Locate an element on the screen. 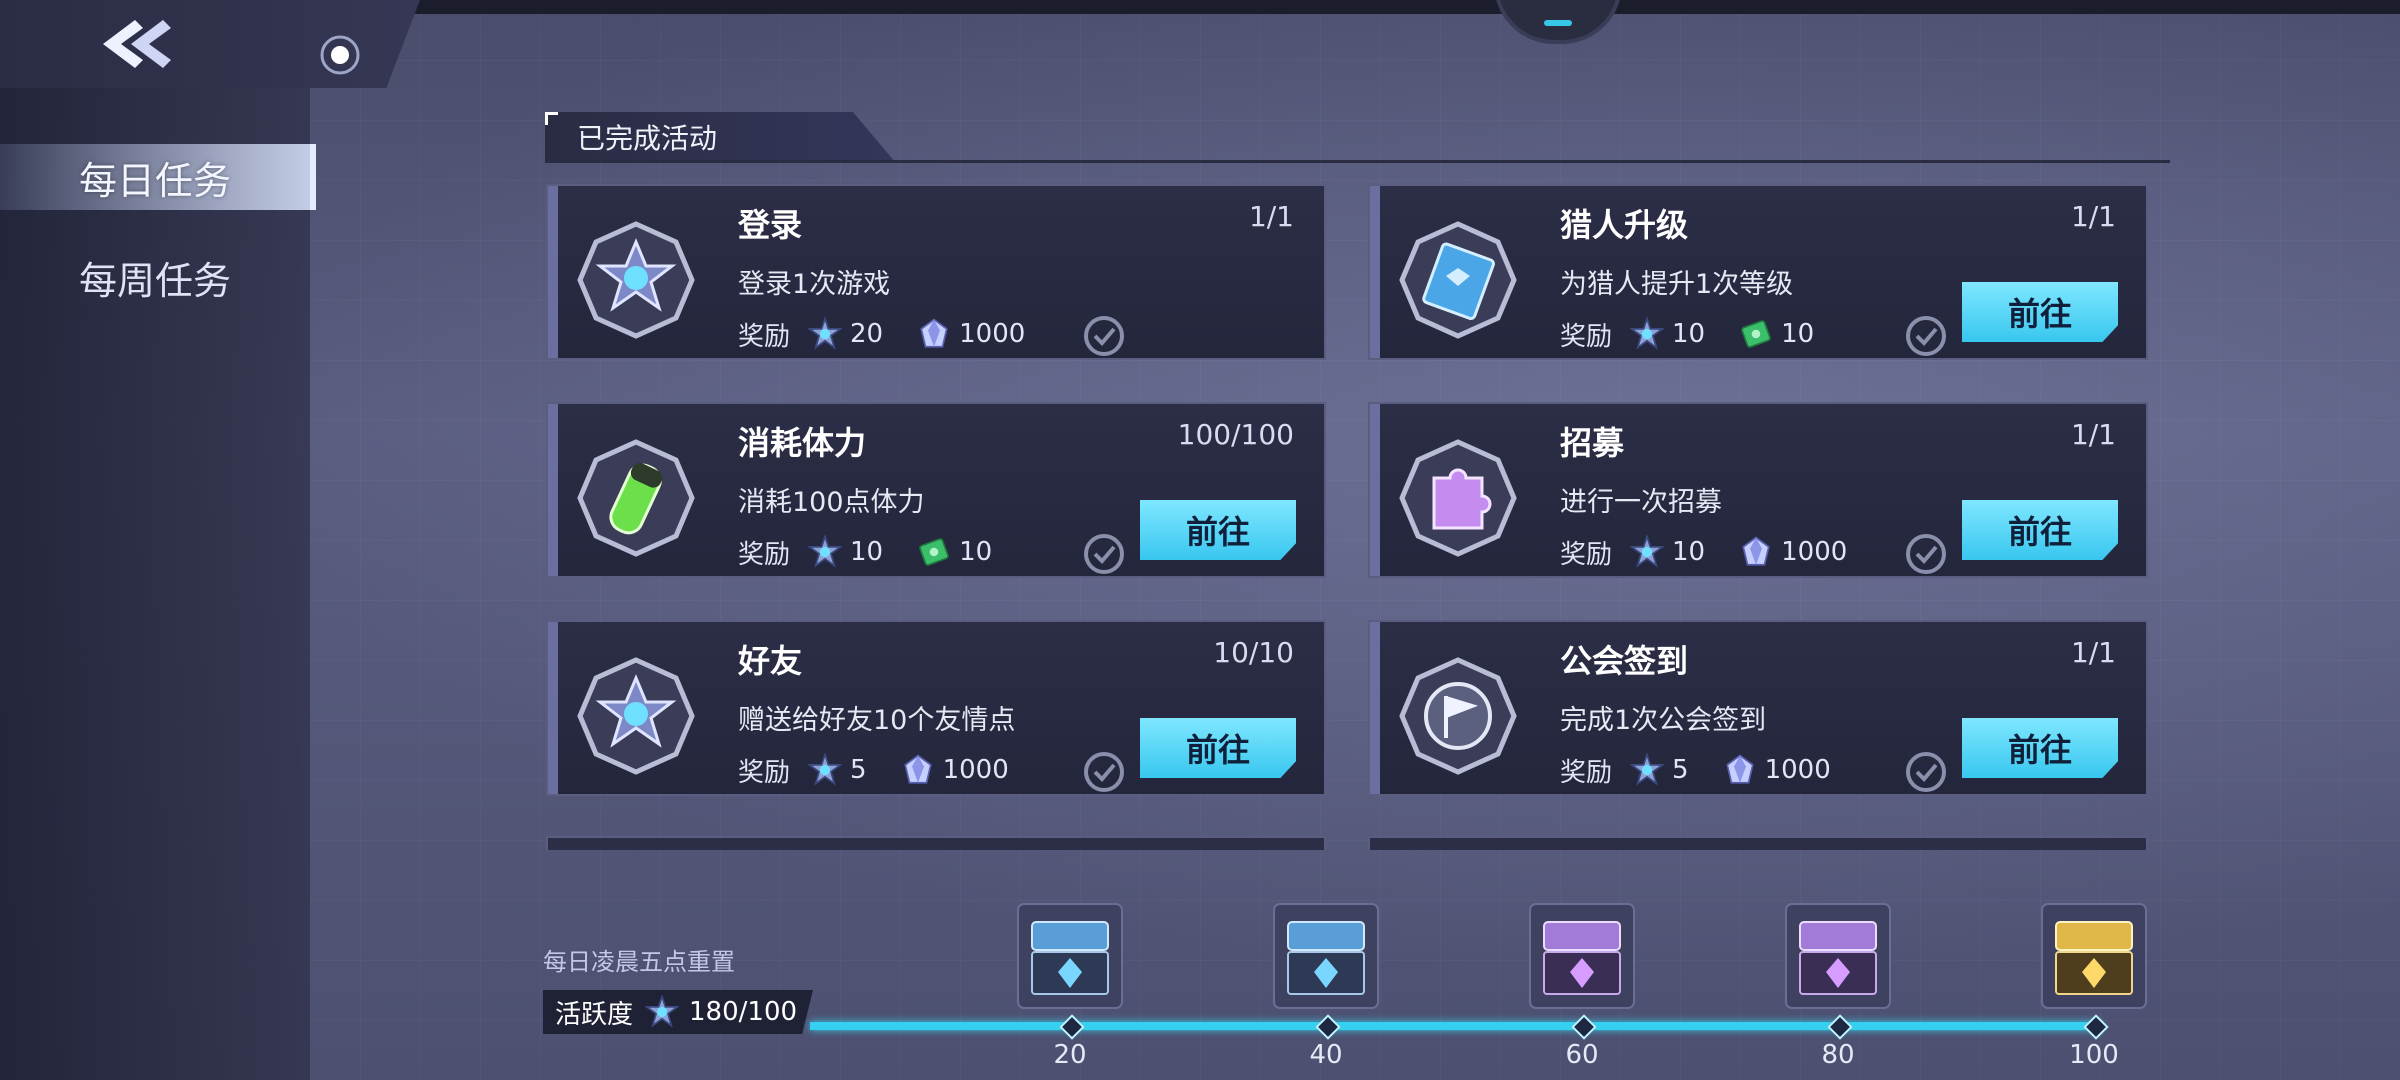 The width and height of the screenshot is (2400, 1080). task-title: 公会签到 is located at coordinates (1624, 661).